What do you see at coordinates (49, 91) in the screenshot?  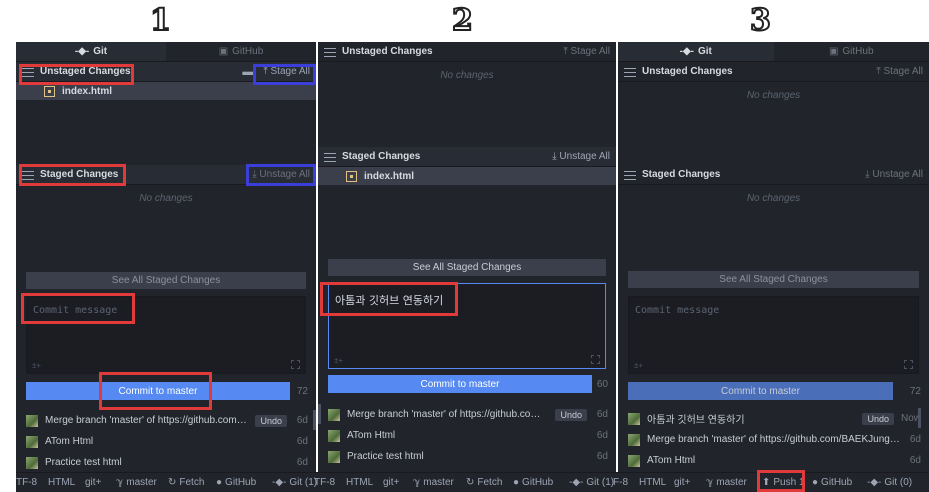 I see `modified-file-icon` at bounding box center [49, 91].